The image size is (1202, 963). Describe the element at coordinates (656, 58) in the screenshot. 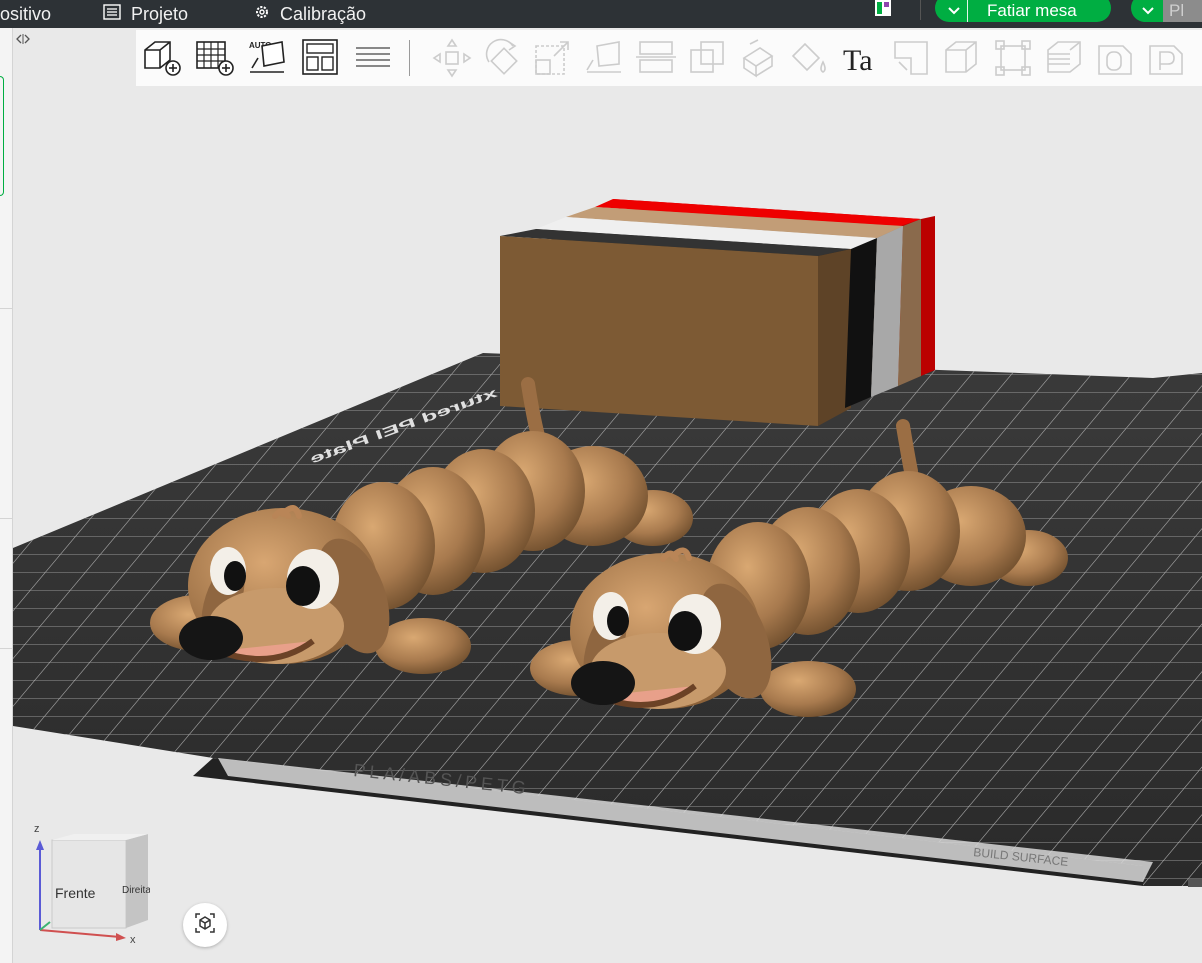

I see `cut-icon` at that location.